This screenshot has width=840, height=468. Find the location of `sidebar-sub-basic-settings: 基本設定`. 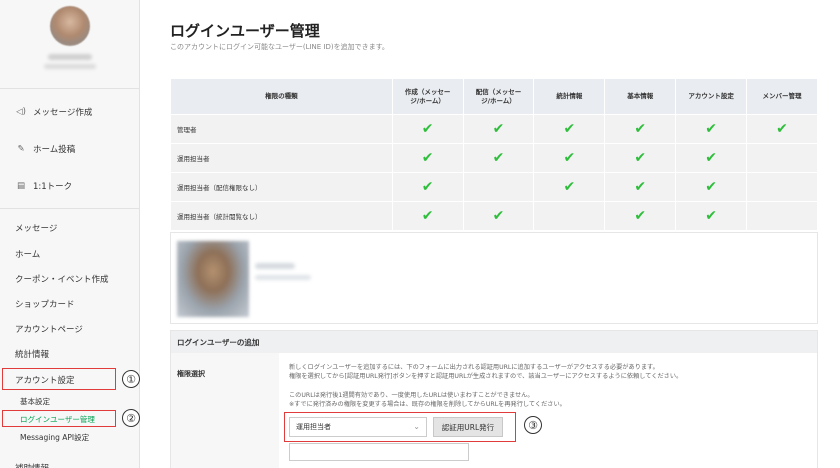

sidebar-sub-basic-settings: 基本設定 is located at coordinates (70, 401).